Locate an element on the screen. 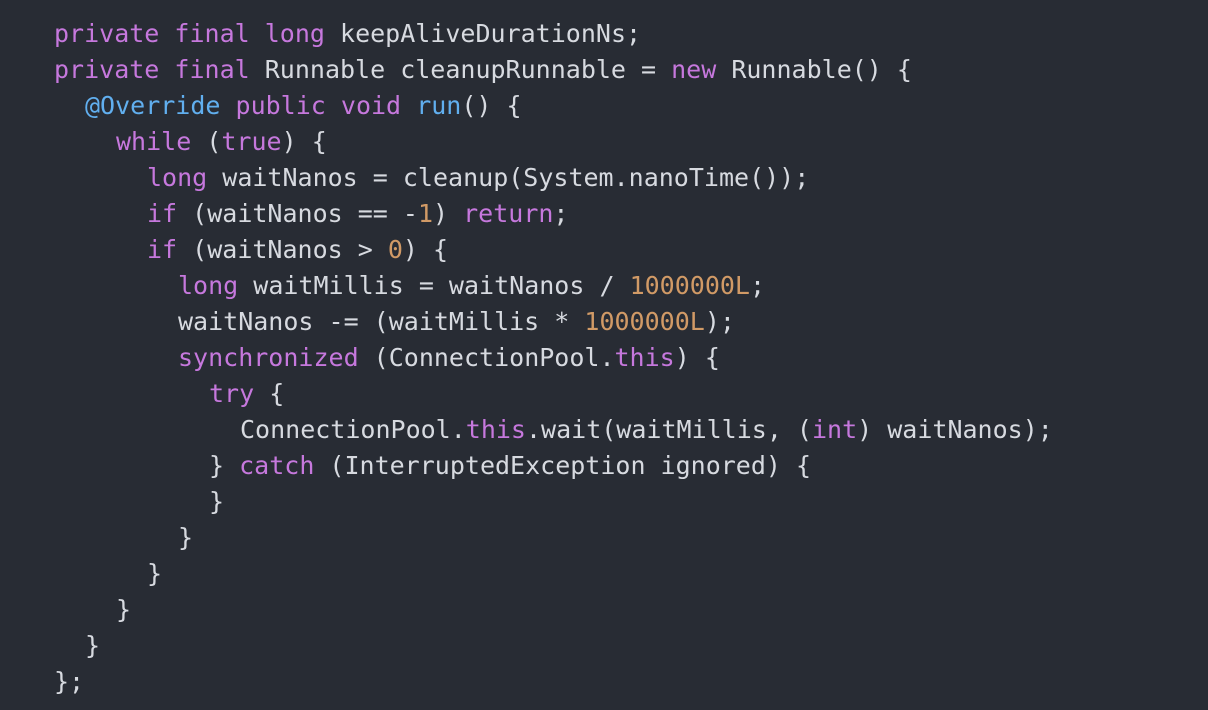 The width and height of the screenshot is (1208, 710). code-token-number: 0 is located at coordinates (395, 249).